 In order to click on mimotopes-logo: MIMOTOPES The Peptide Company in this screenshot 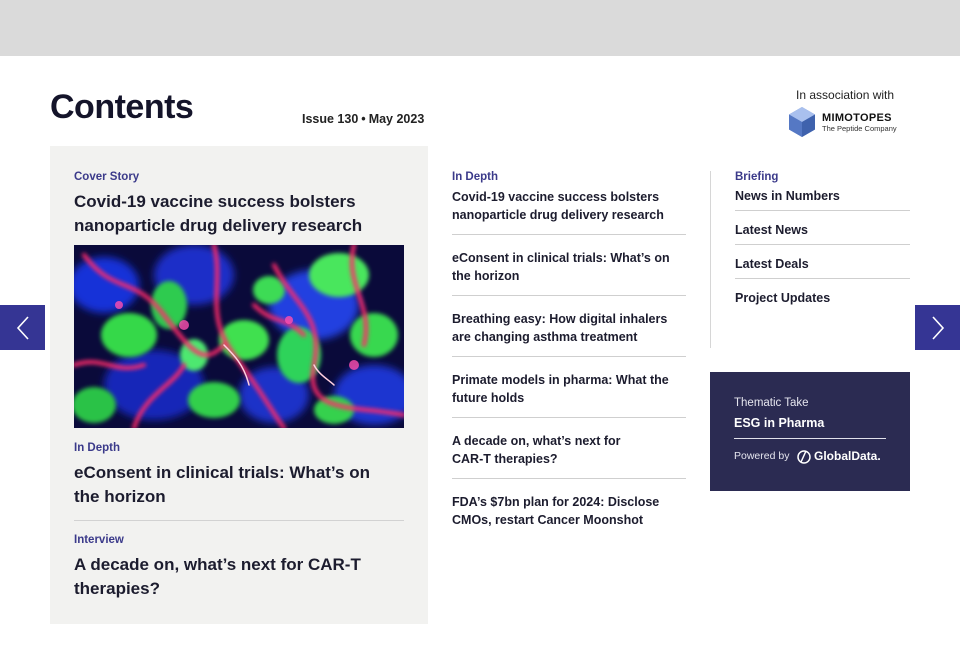, I will do `click(849, 122)`.